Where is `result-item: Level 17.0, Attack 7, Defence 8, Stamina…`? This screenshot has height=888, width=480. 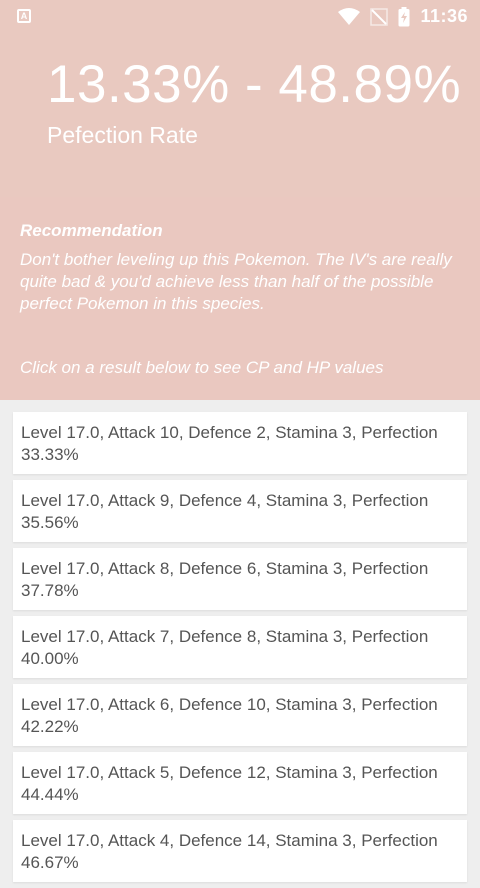
result-item: Level 17.0, Attack 7, Defence 8, Stamina… is located at coordinates (240, 647).